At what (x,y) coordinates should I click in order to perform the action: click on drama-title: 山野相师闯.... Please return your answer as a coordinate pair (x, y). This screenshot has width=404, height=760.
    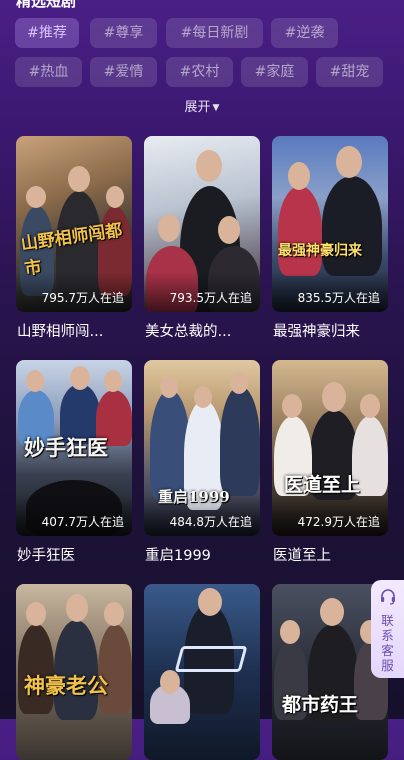
    Looking at the image, I should click on (60, 330).